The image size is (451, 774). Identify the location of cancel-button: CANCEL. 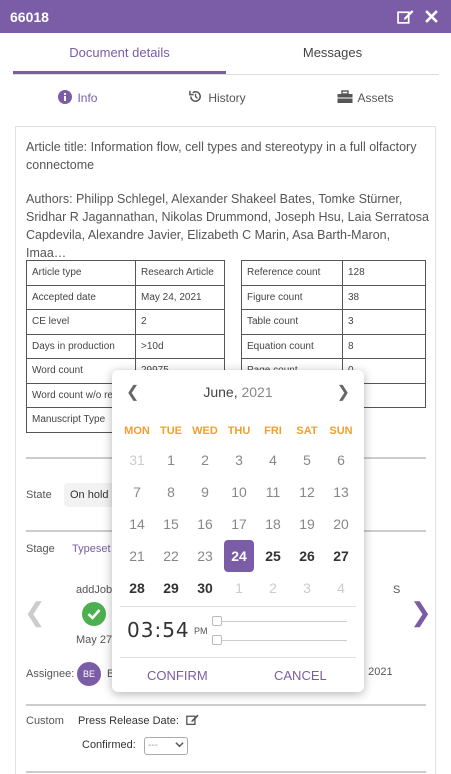
(300, 675).